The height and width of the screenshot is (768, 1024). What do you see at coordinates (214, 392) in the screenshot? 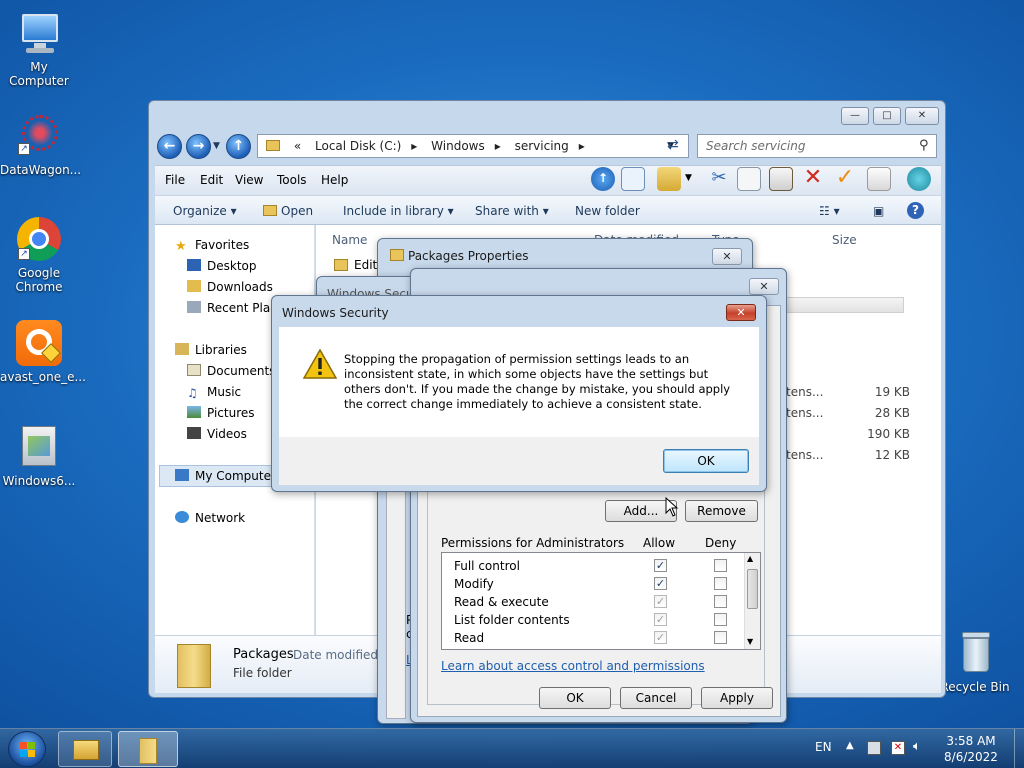
I see `nav-music: ♫ Music` at bounding box center [214, 392].